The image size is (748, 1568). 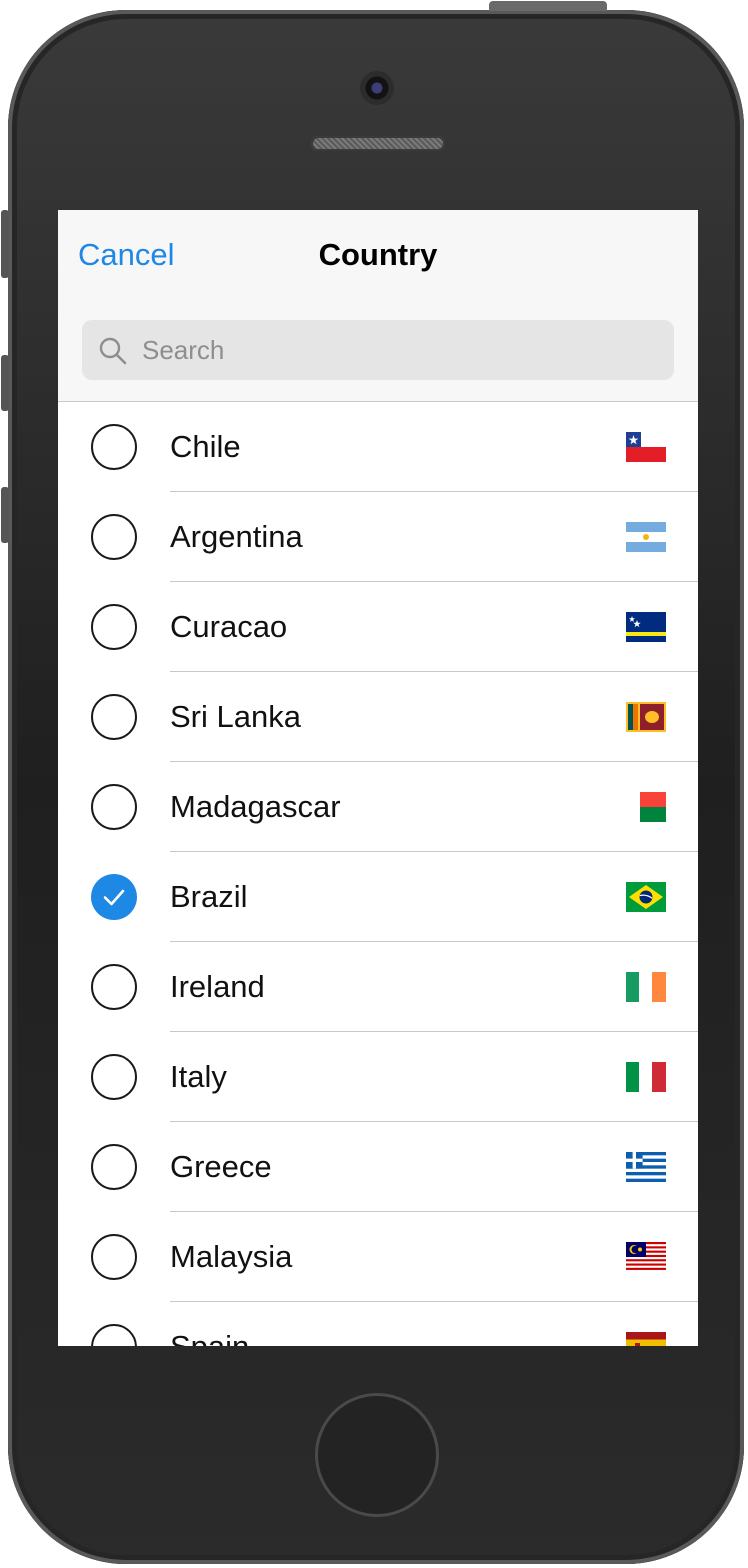 I want to click on country-name: Curacao, so click(x=229, y=626).